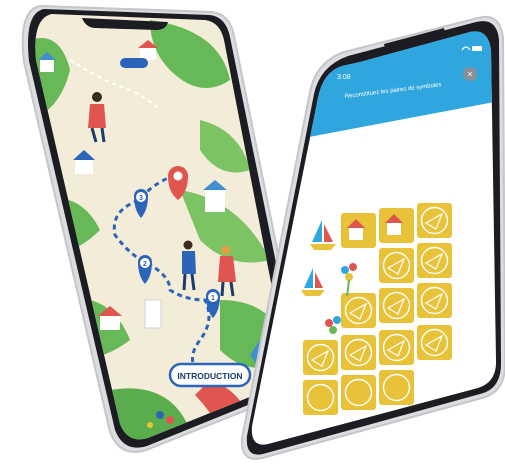  Describe the element at coordinates (344, 77) in the screenshot. I see `status-time: 3:08` at that location.